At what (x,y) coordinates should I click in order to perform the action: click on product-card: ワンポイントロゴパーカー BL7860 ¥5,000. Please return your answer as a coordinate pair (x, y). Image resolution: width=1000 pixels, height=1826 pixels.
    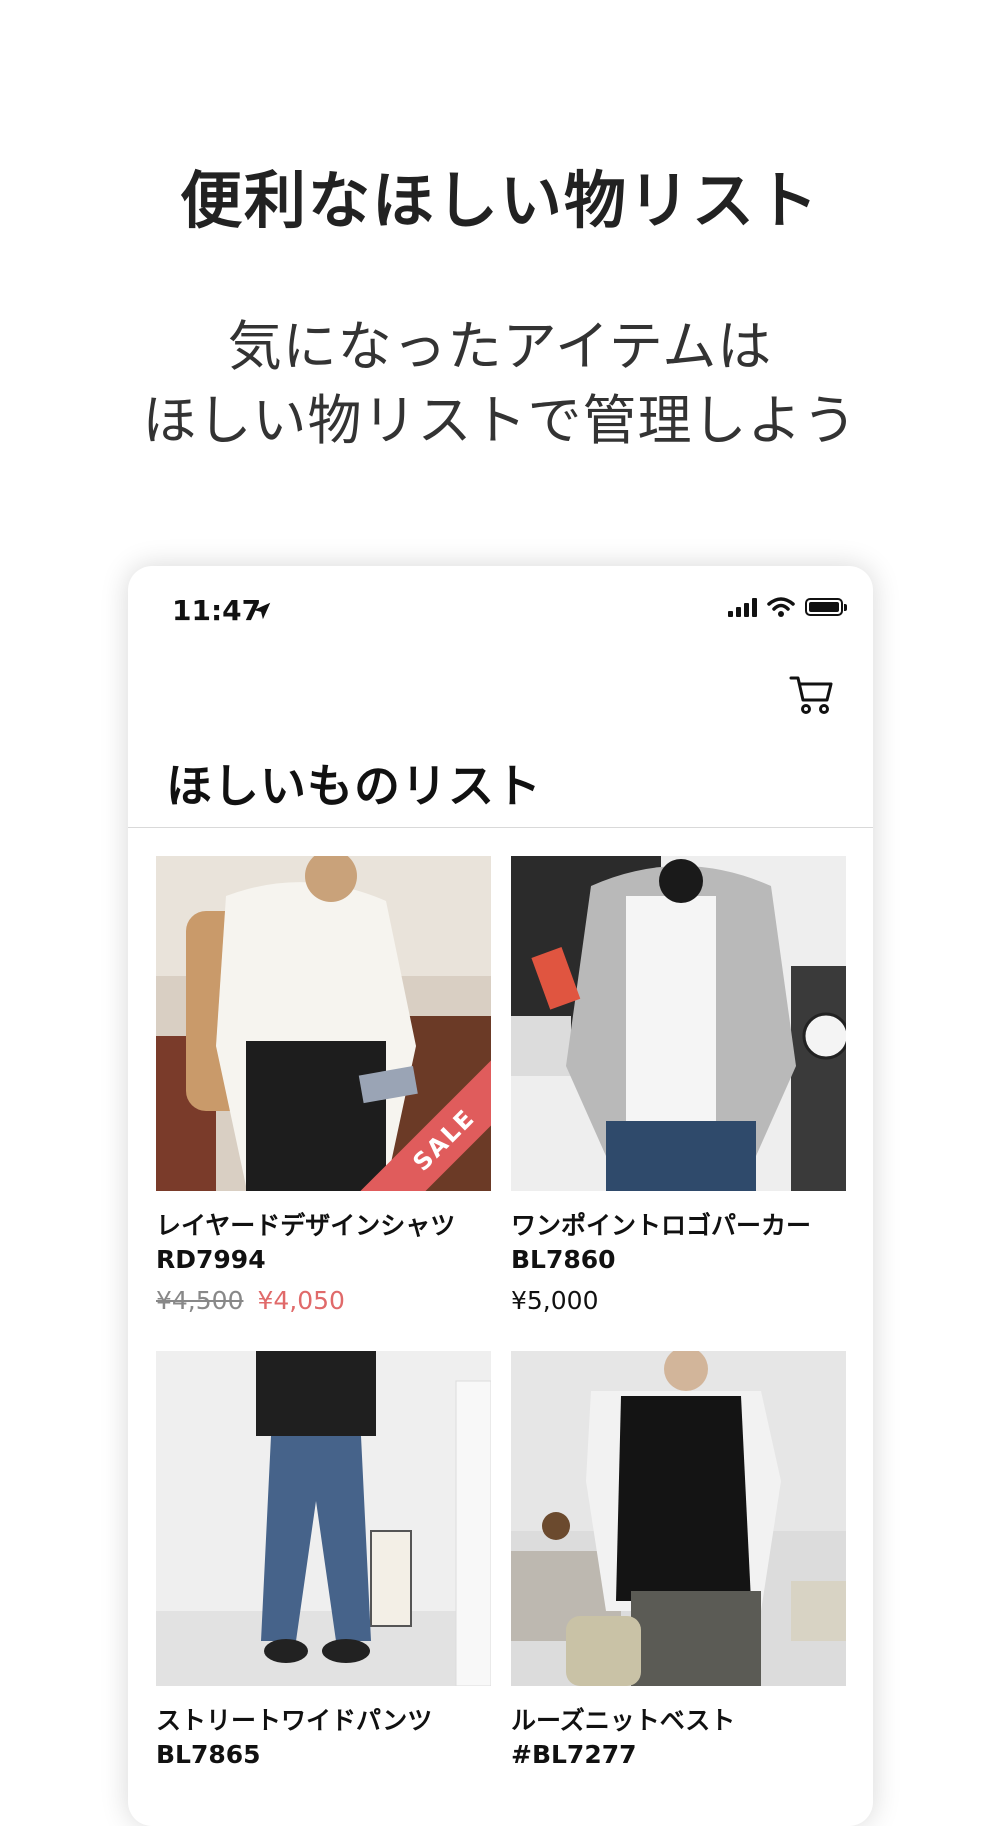
    Looking at the image, I should click on (678, 1086).